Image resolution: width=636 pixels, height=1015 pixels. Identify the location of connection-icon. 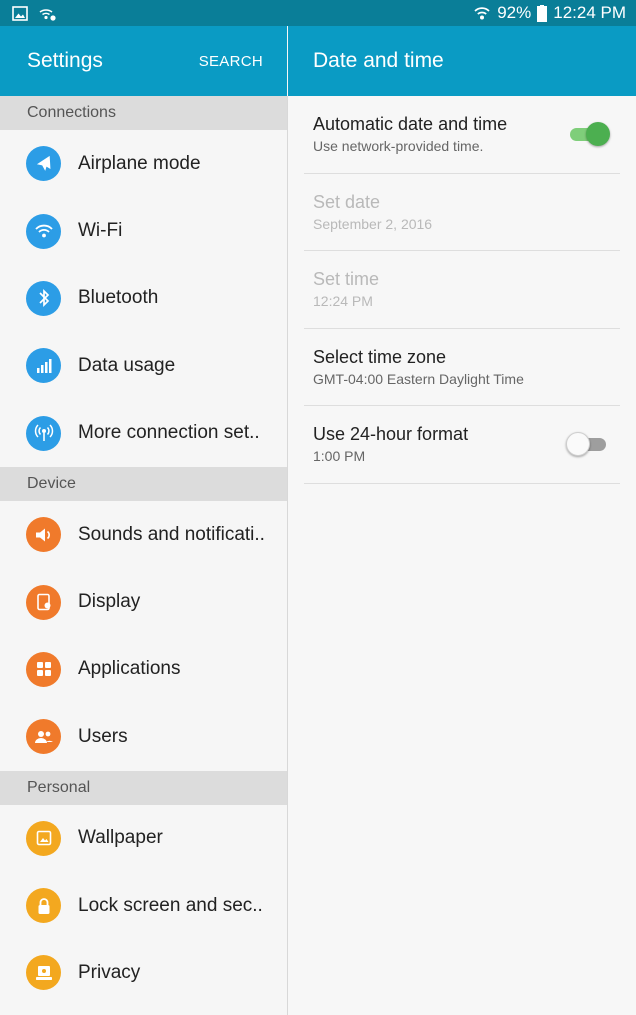
(43, 433).